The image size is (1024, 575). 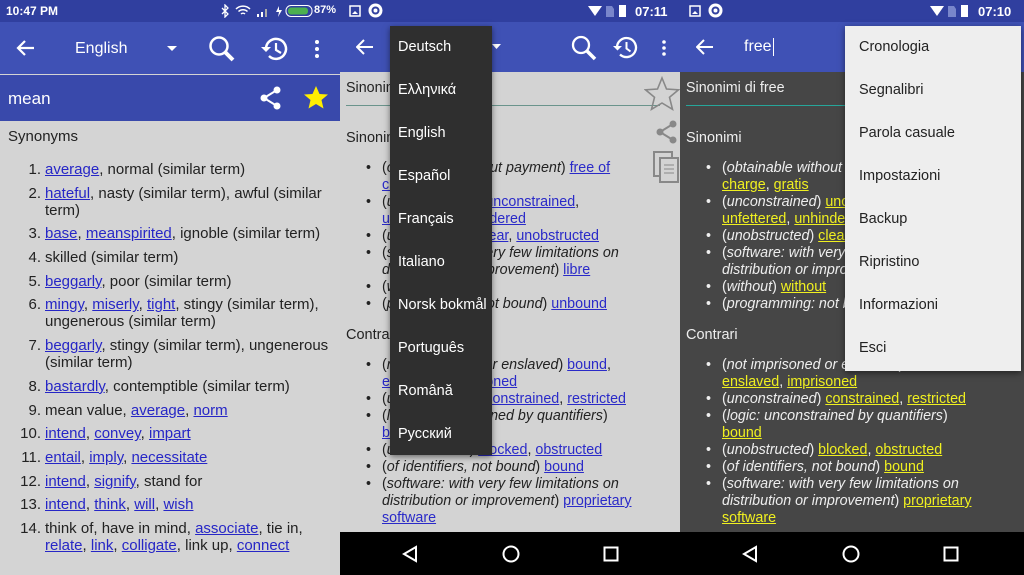 I want to click on synonym-link: without, so click(x=803, y=287).